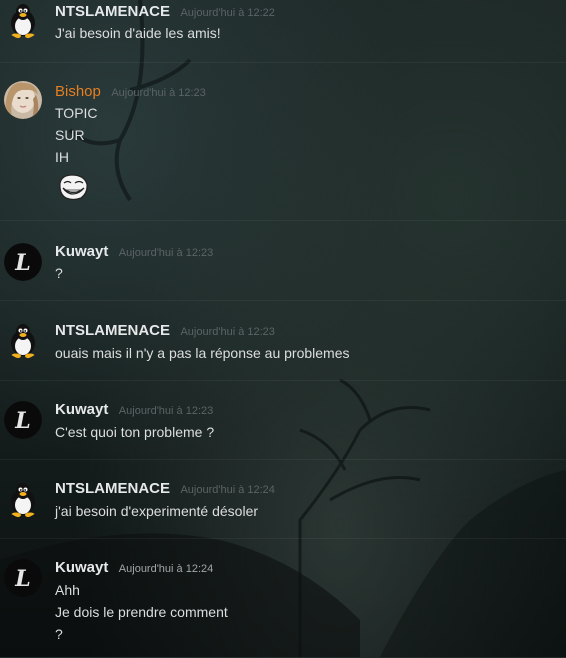 The width and height of the screenshot is (566, 658). I want to click on message-text: Ahh, so click(67, 590).